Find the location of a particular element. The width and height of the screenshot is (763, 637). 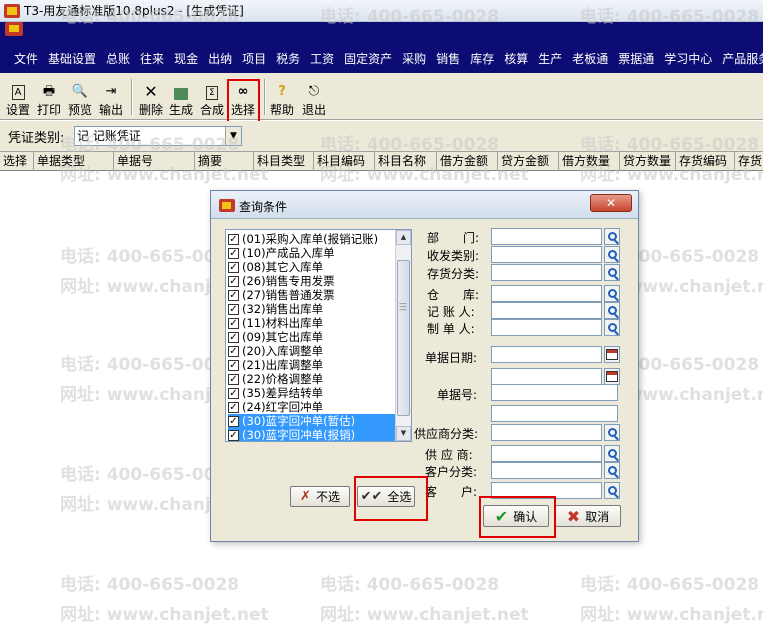

menu-cashier: 出纳 is located at coordinates (220, 59).